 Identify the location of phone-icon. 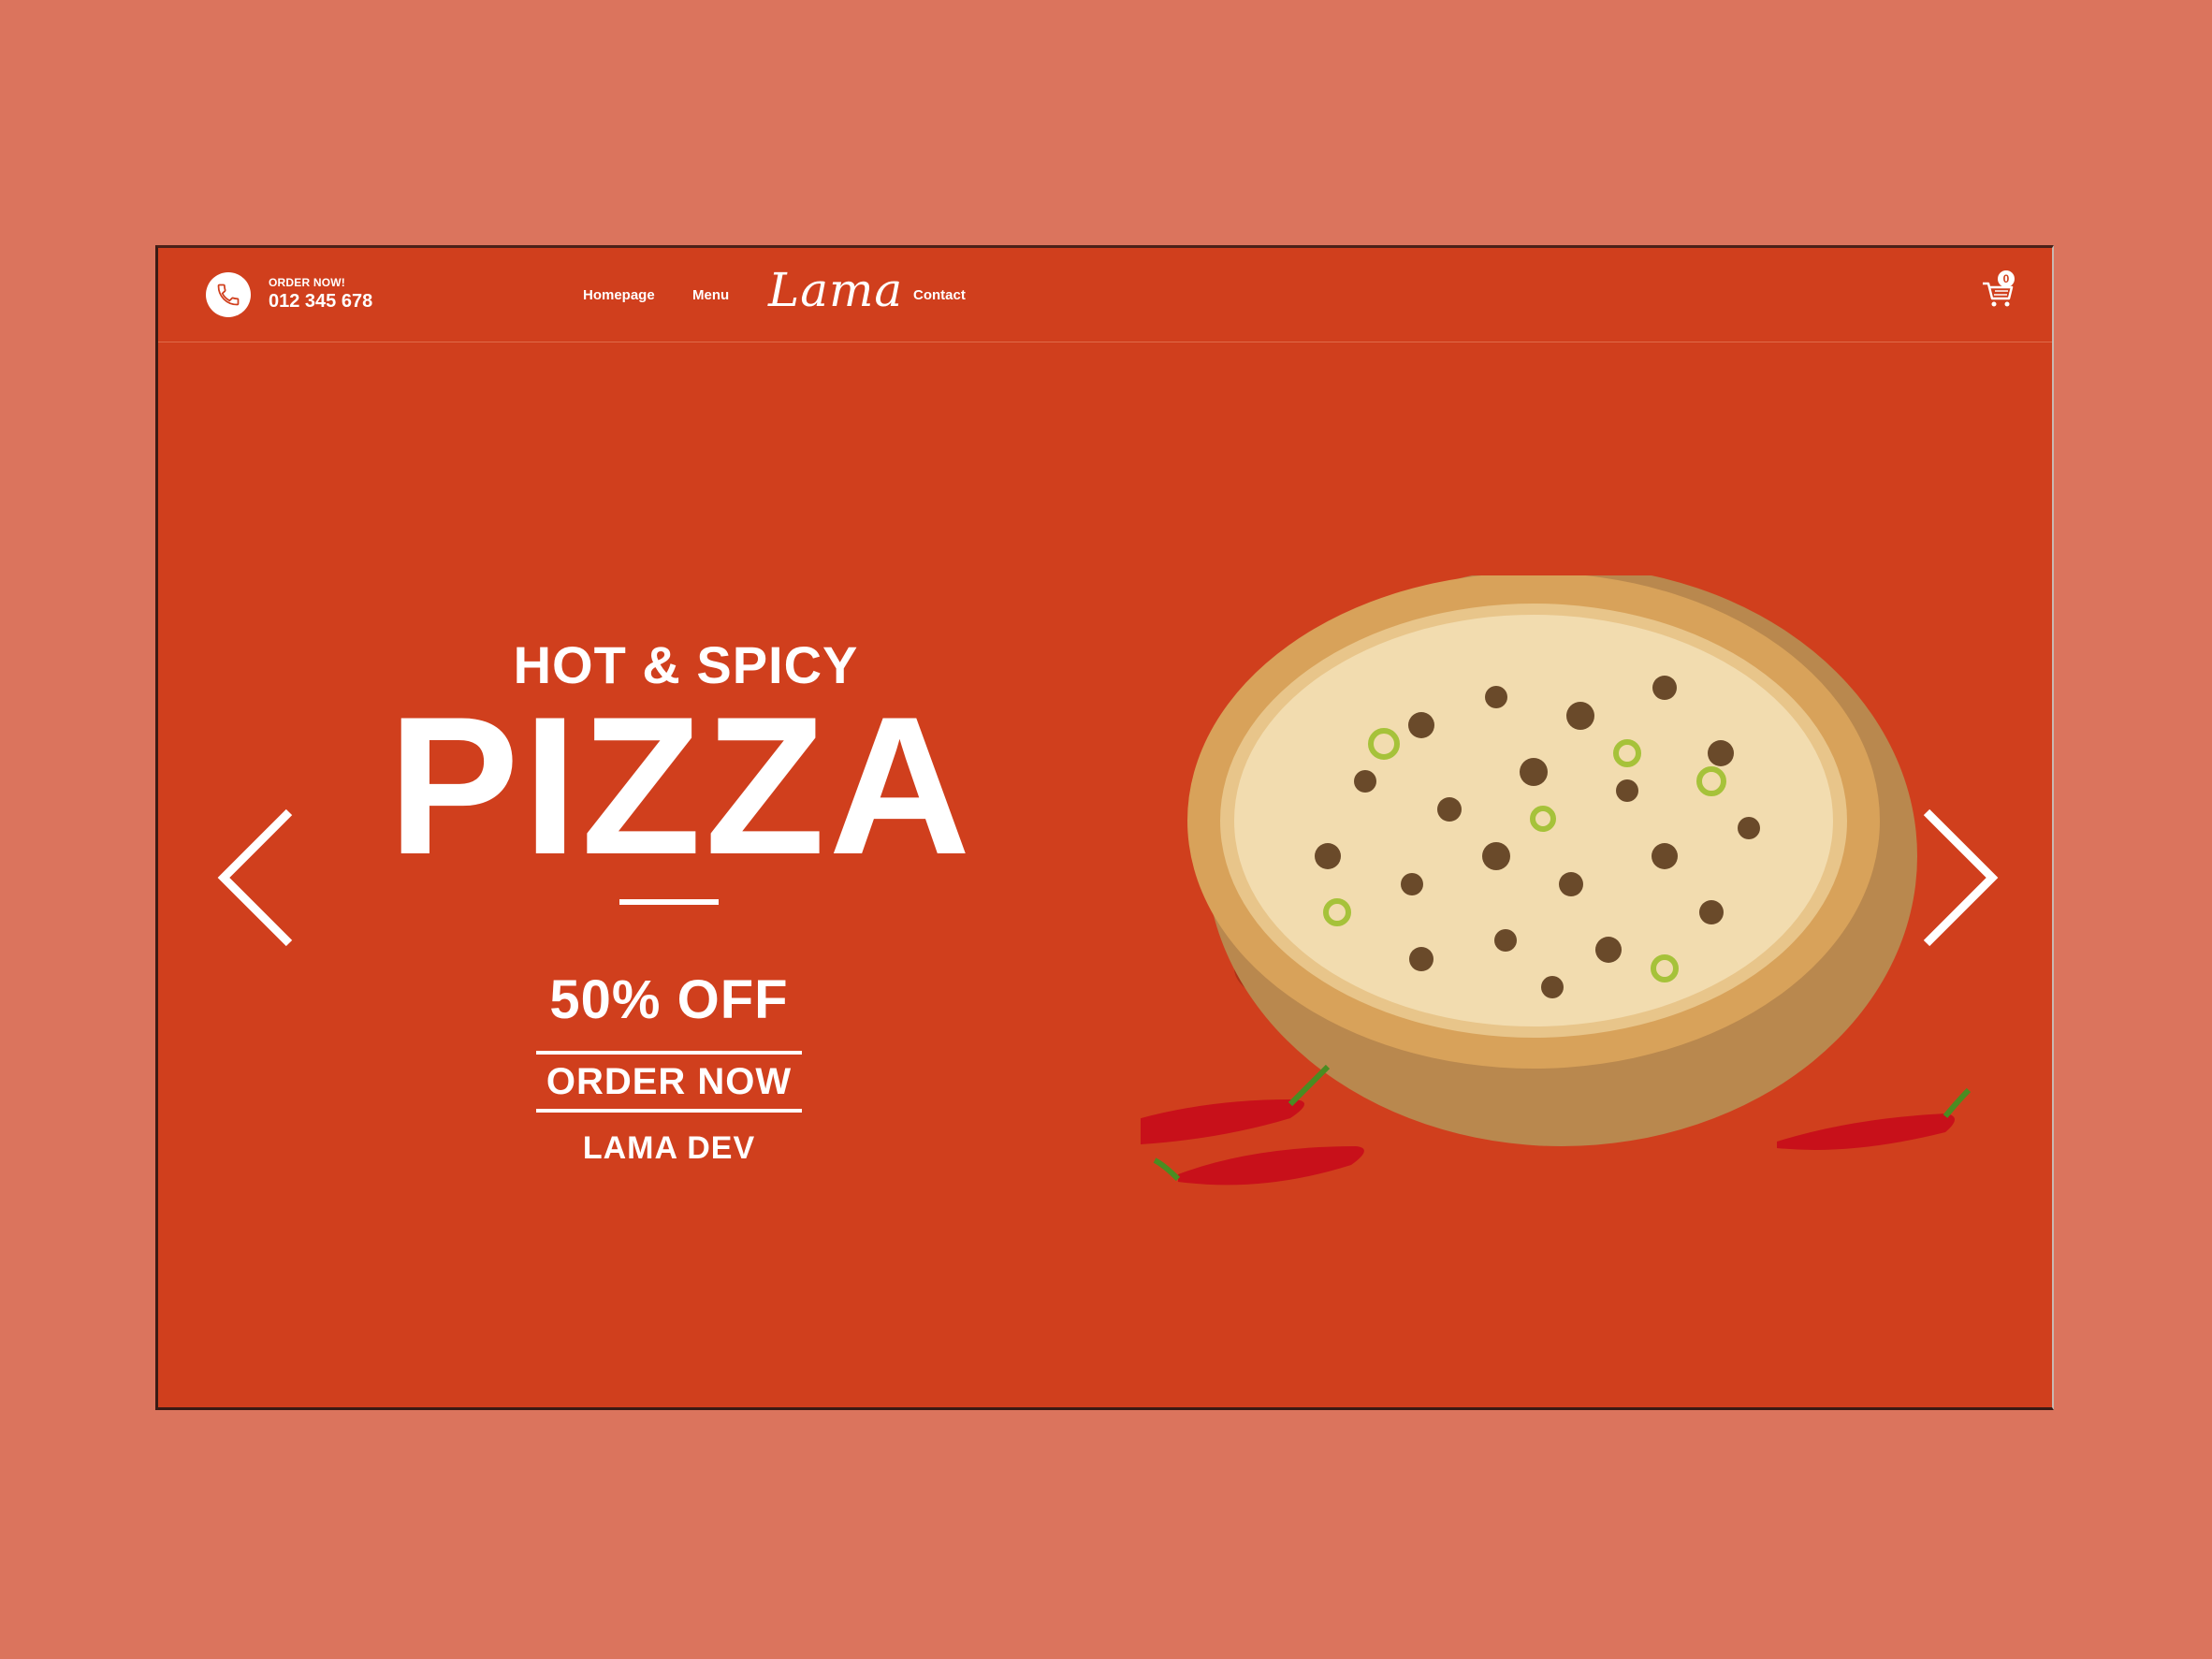
(228, 295).